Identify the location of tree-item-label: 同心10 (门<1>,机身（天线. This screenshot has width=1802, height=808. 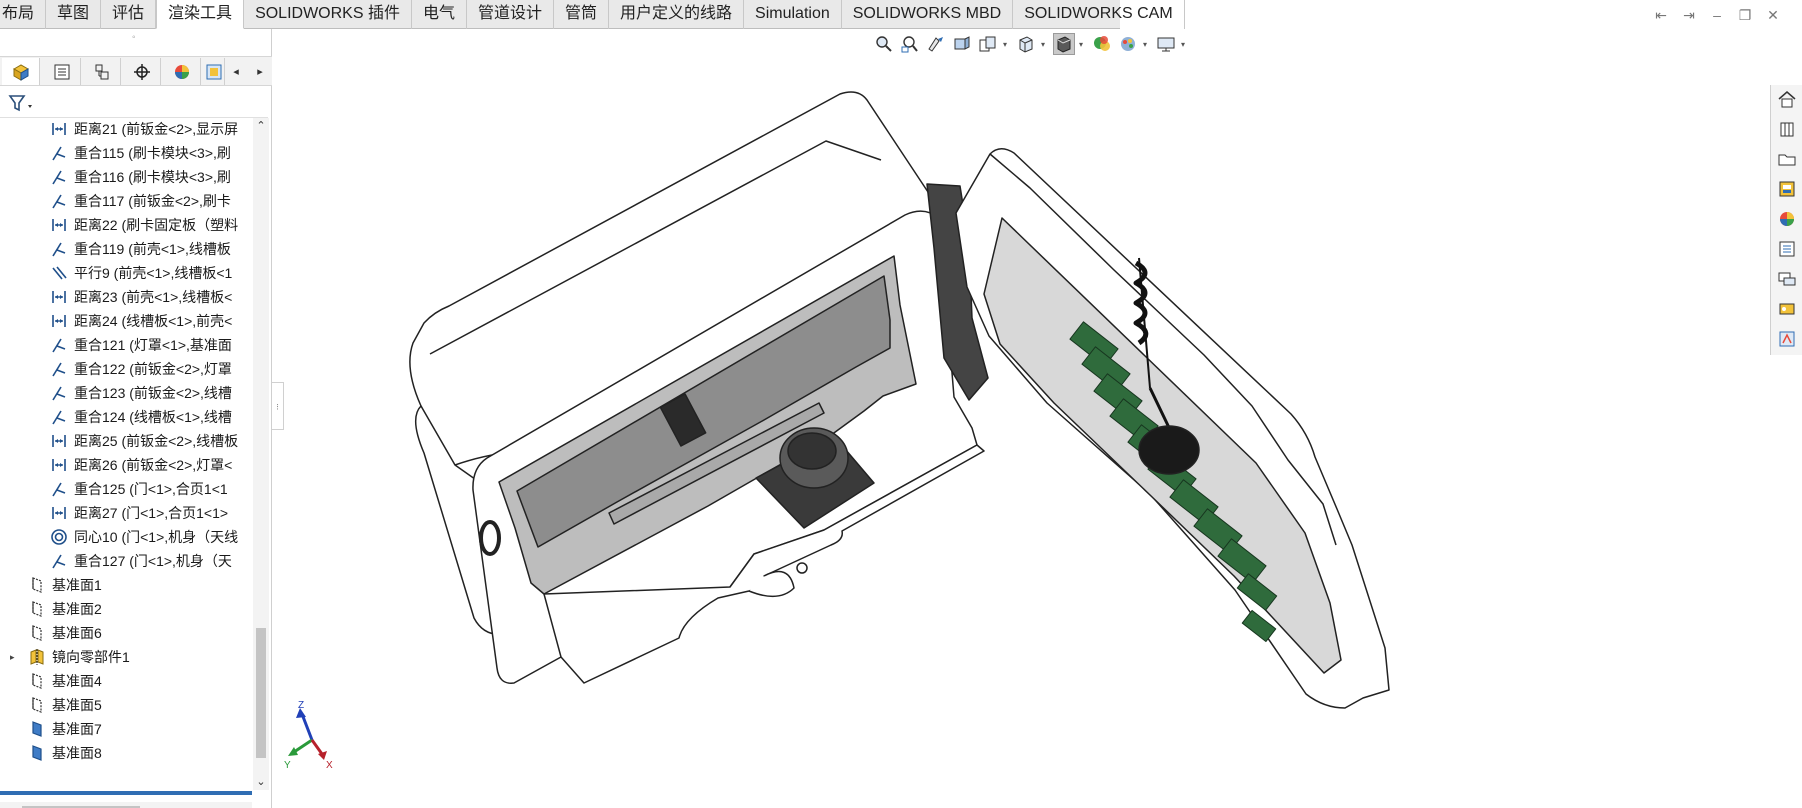
(156, 537).